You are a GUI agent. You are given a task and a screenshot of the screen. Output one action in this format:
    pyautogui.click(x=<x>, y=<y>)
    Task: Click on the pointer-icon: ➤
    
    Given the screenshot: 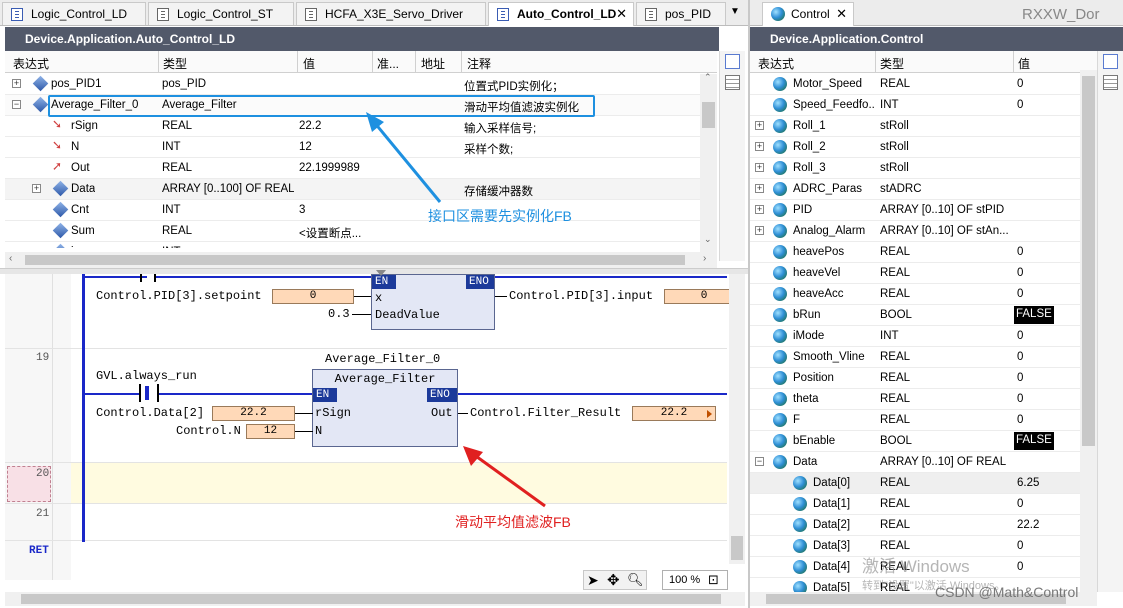 What is the action you would take?
    pyautogui.click(x=593, y=580)
    